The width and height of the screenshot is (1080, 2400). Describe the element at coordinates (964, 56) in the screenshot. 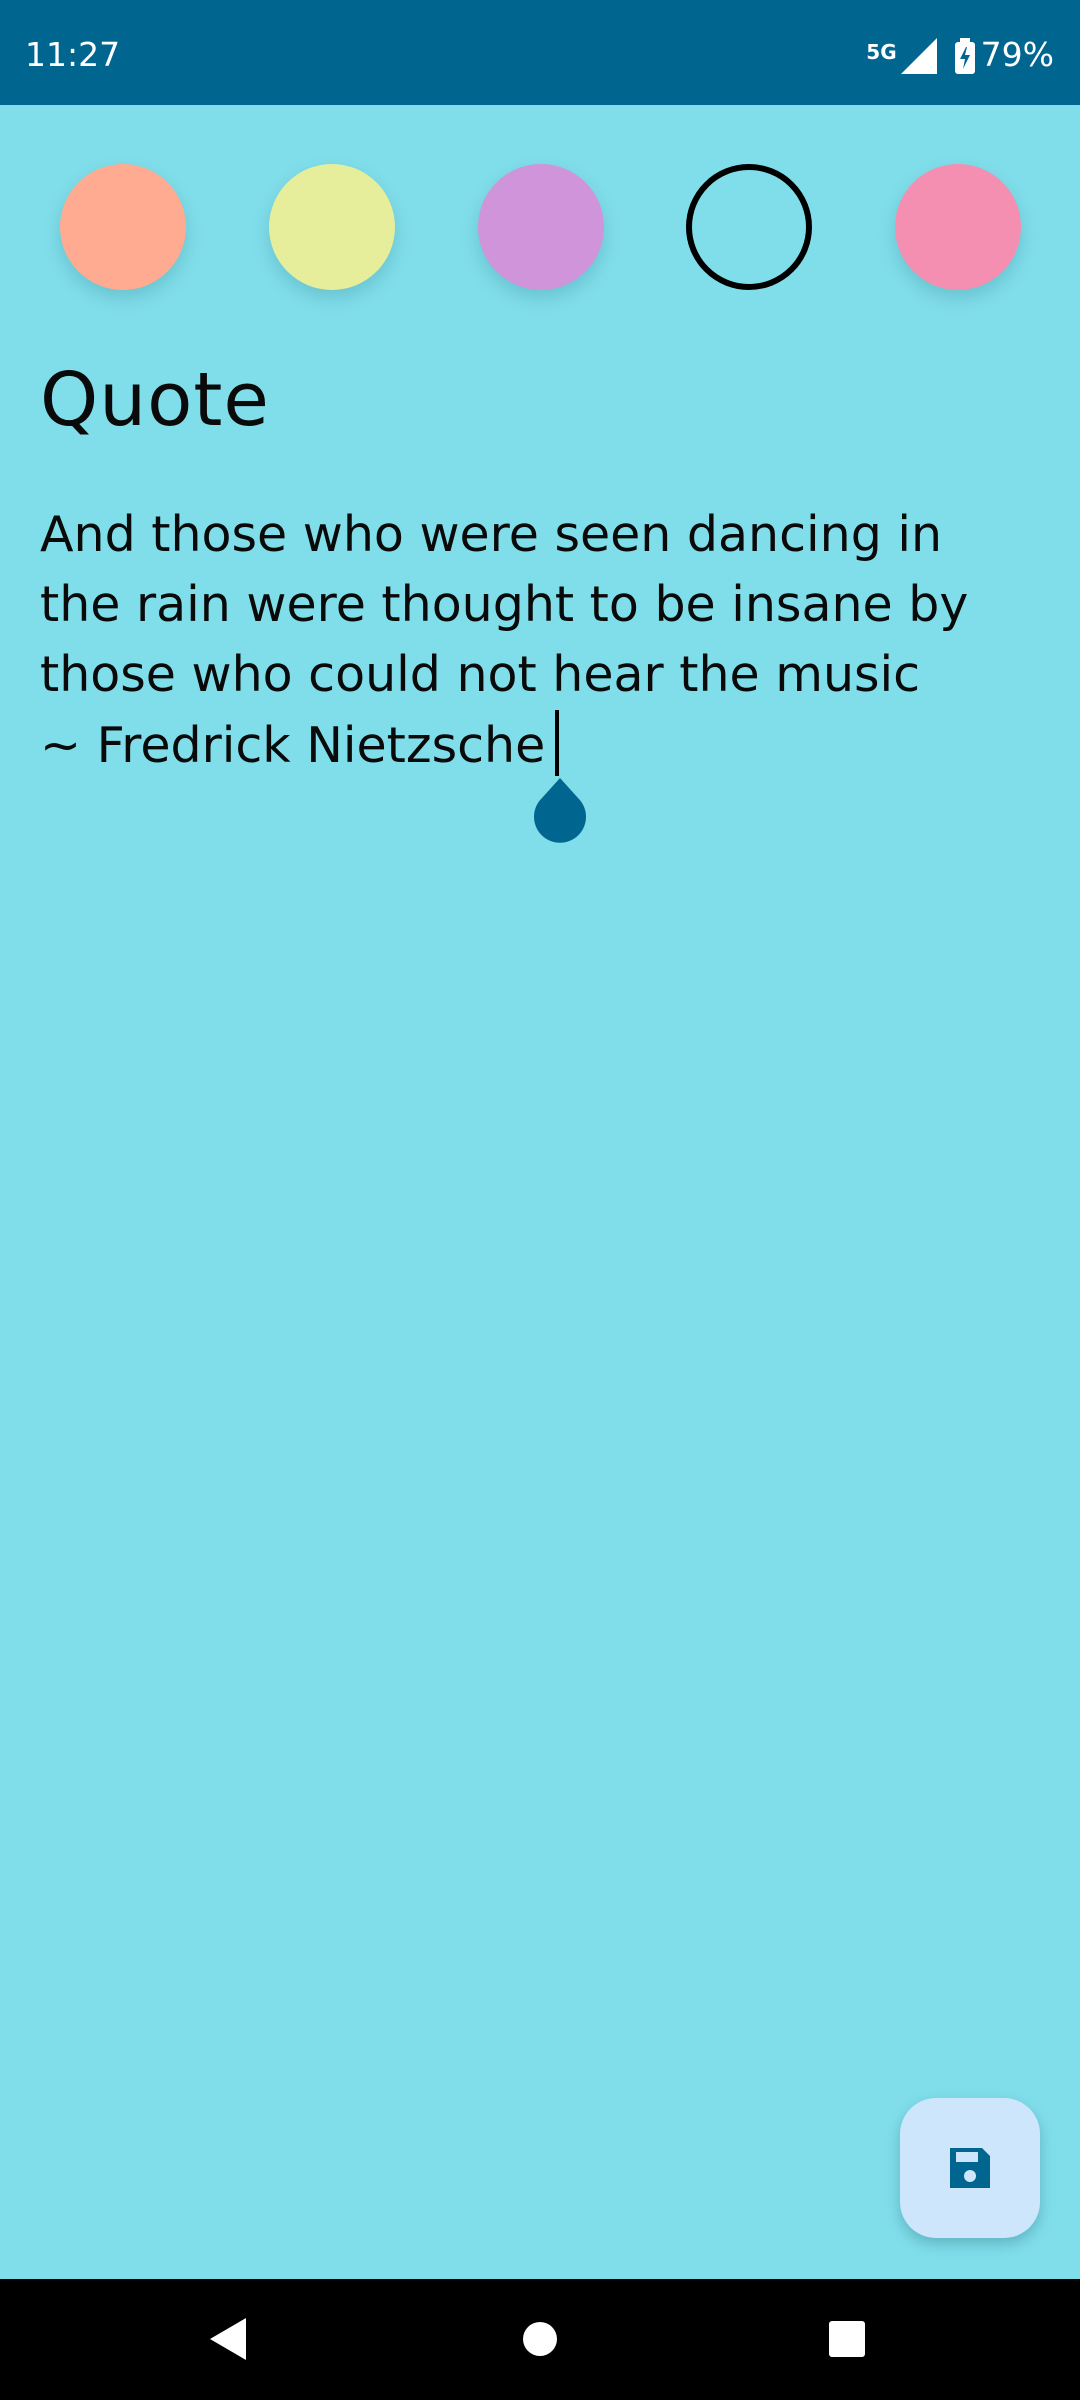

I see `battery-charging-icon` at that location.